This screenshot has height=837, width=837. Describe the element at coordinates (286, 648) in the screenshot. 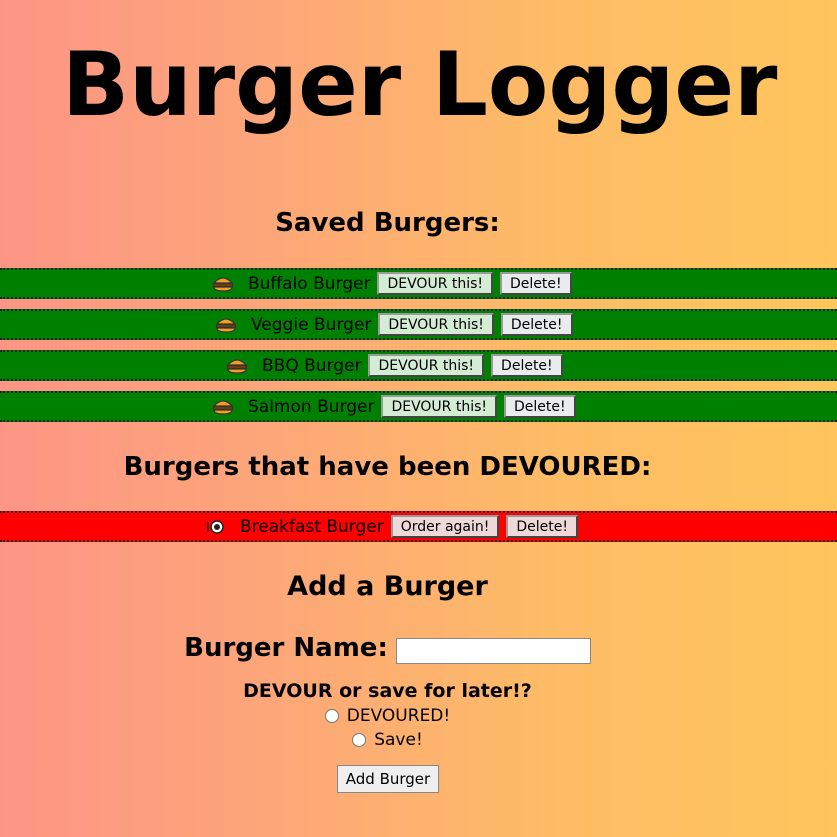

I see `burger-name-label: Burger Name:` at that location.